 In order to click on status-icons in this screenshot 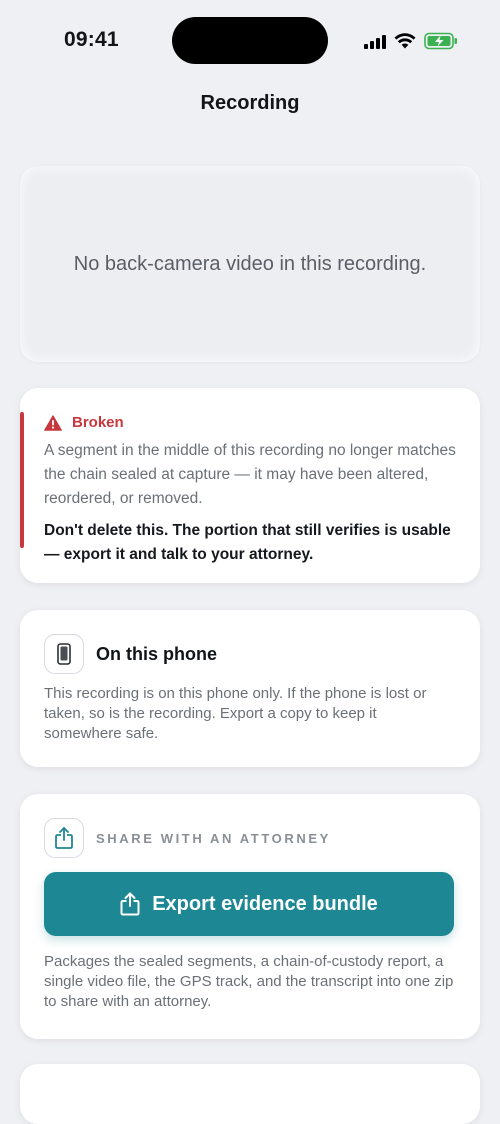, I will do `click(411, 41)`.